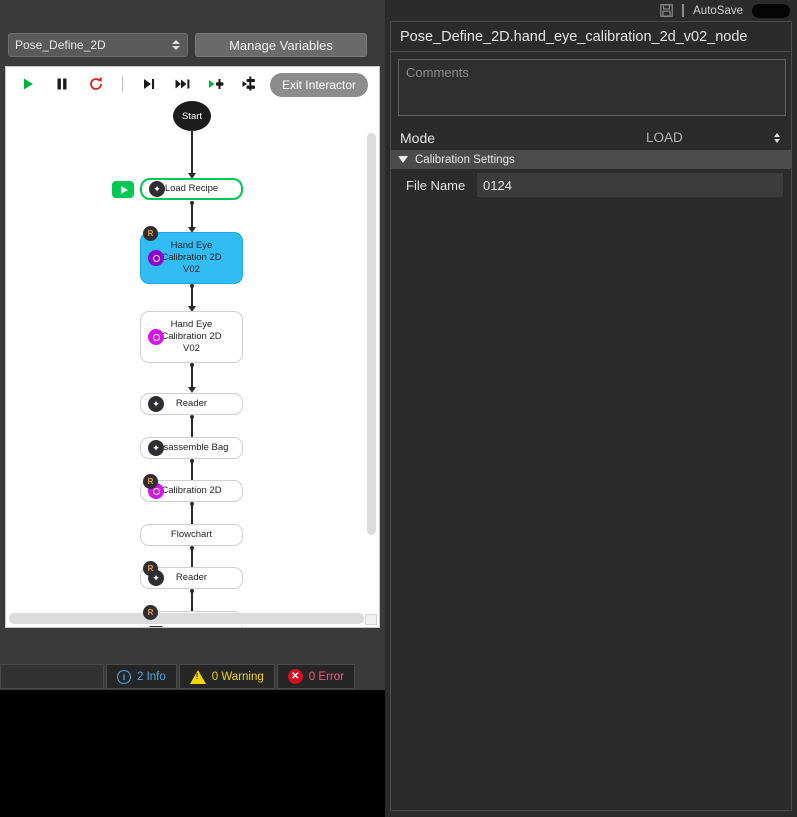 The width and height of the screenshot is (797, 817). I want to click on console-output, so click(192, 753).